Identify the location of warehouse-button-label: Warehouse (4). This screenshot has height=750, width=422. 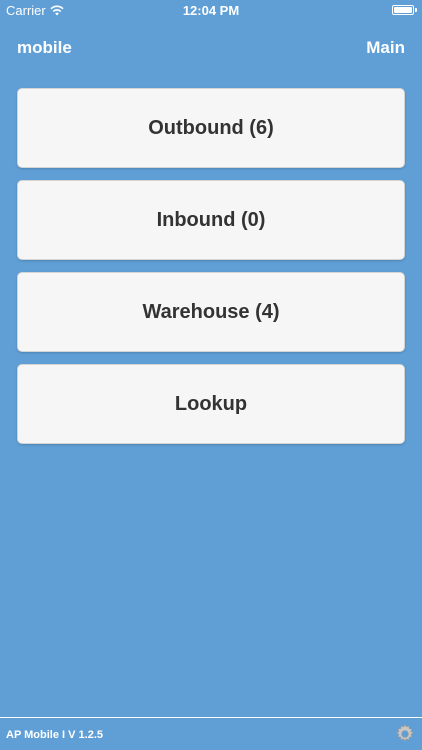
(211, 311).